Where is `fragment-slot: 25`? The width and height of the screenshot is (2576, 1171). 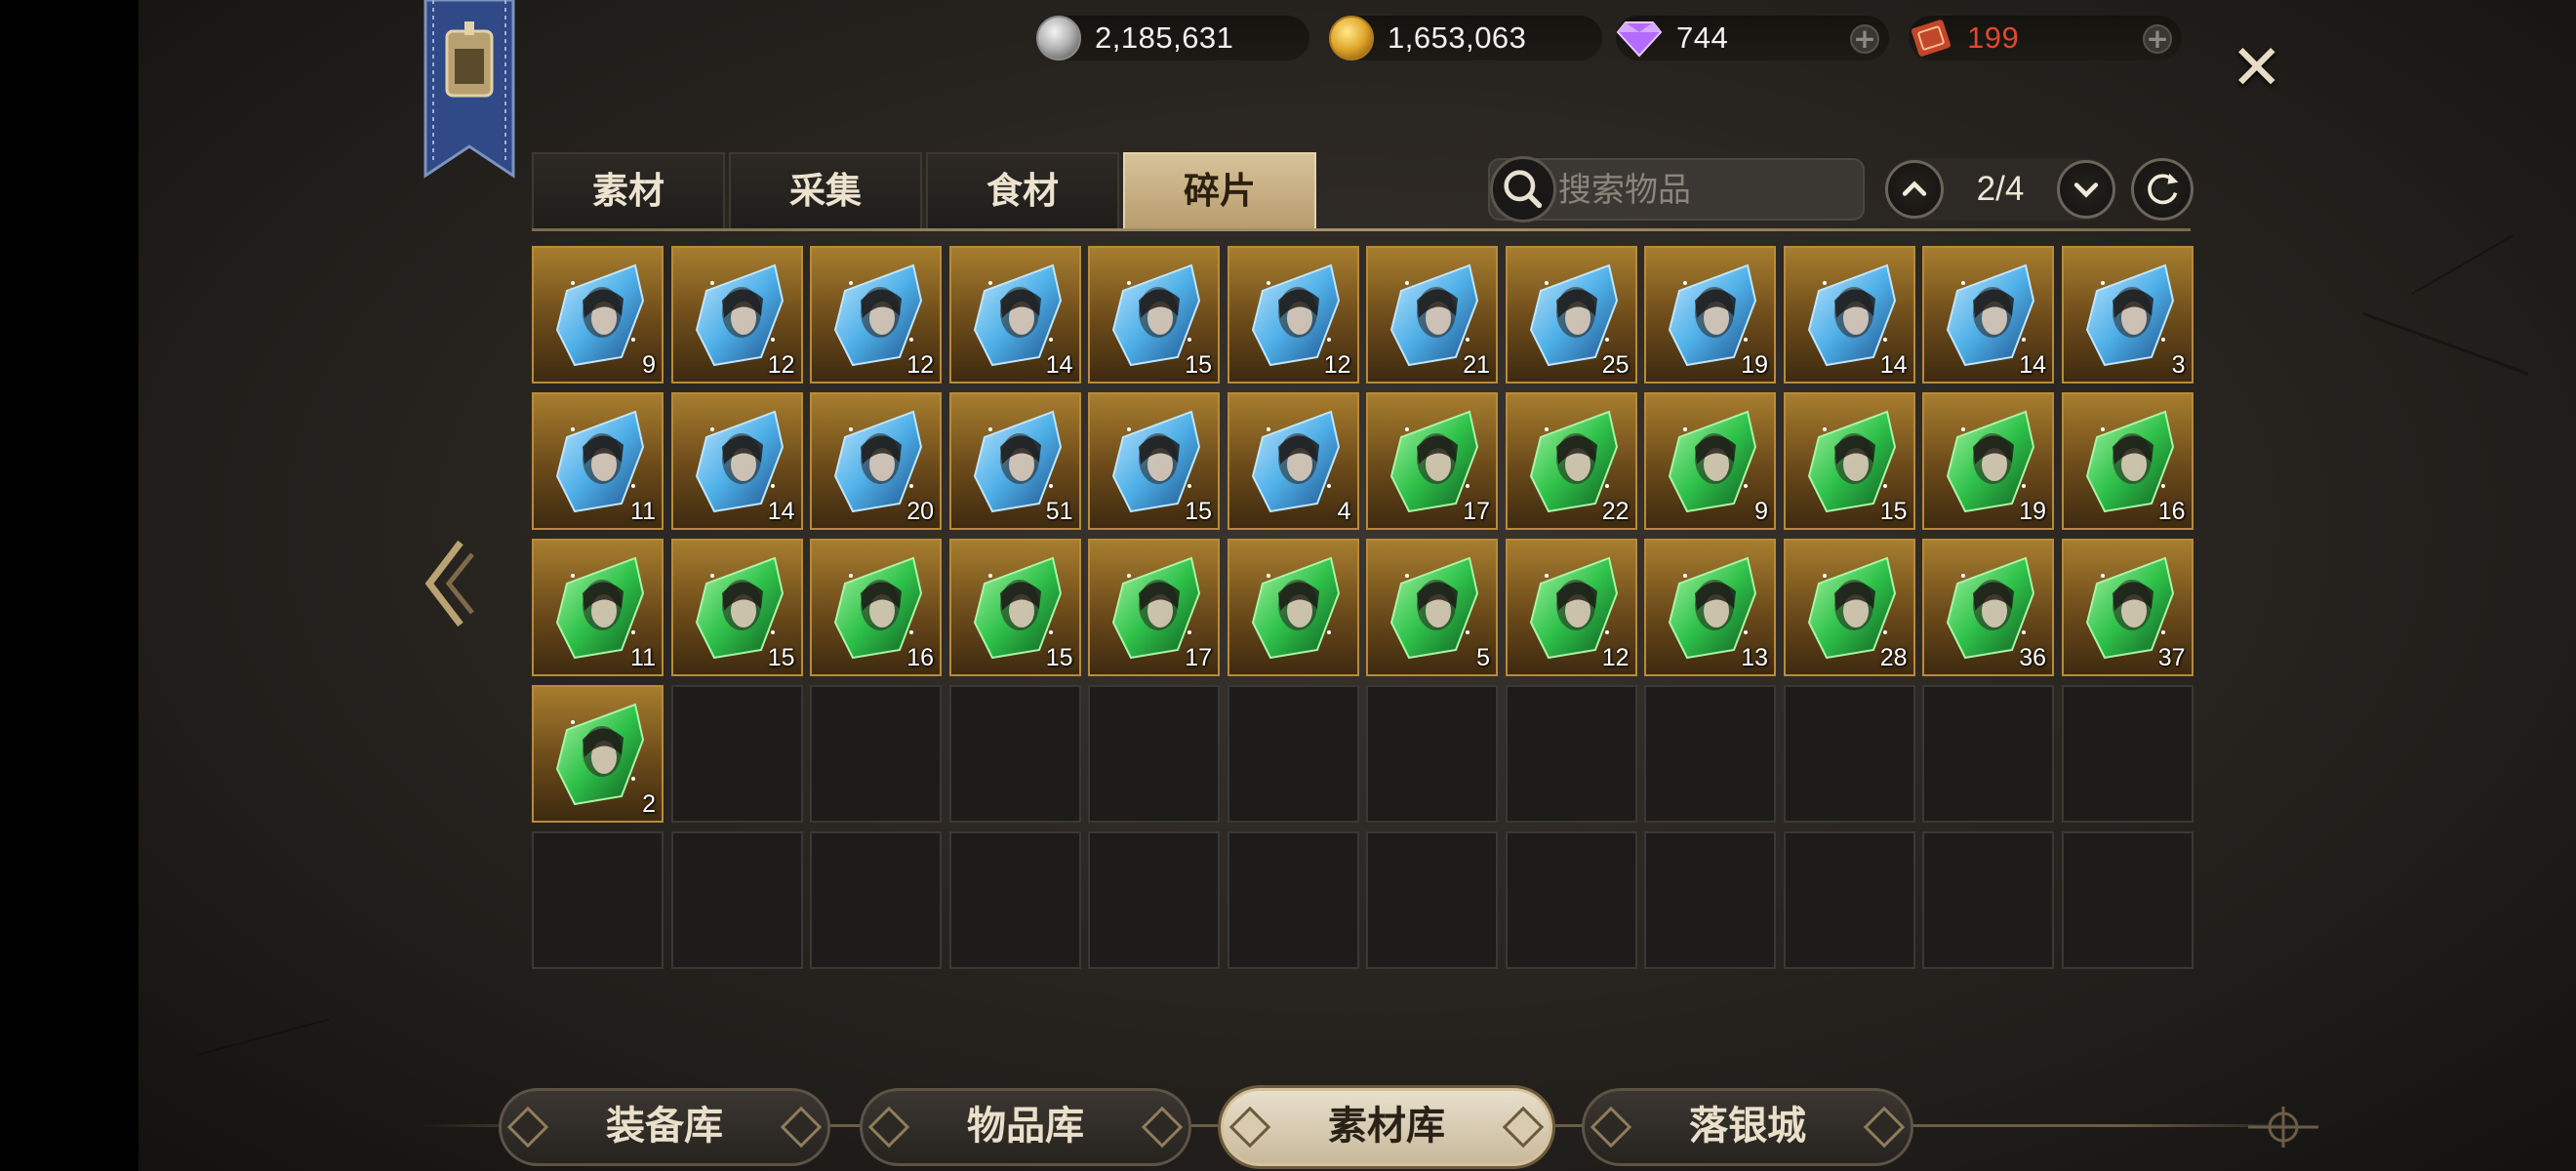 fragment-slot: 25 is located at coordinates (1571, 315).